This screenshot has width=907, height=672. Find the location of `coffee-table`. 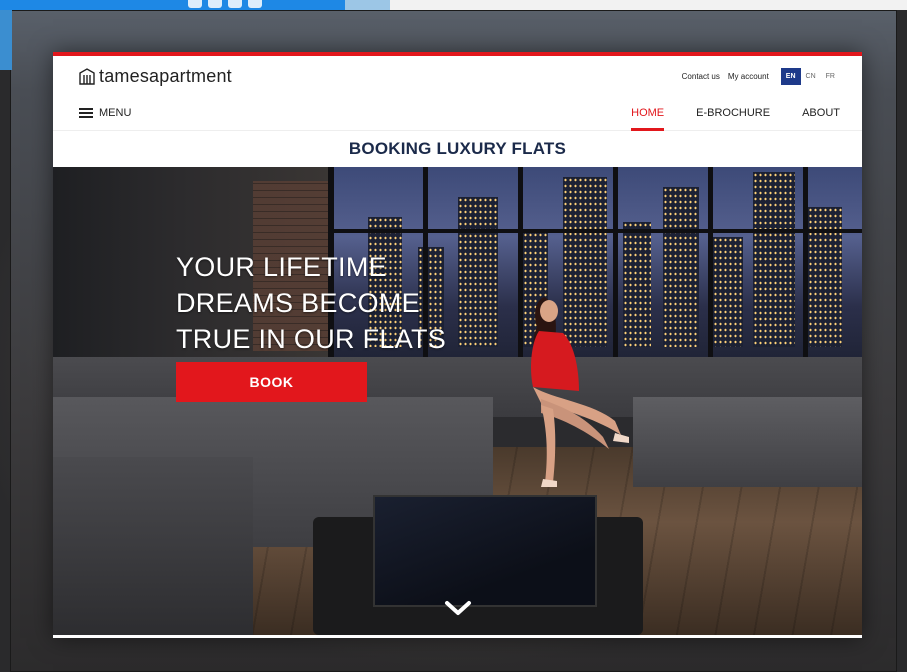

coffee-table is located at coordinates (485, 551).